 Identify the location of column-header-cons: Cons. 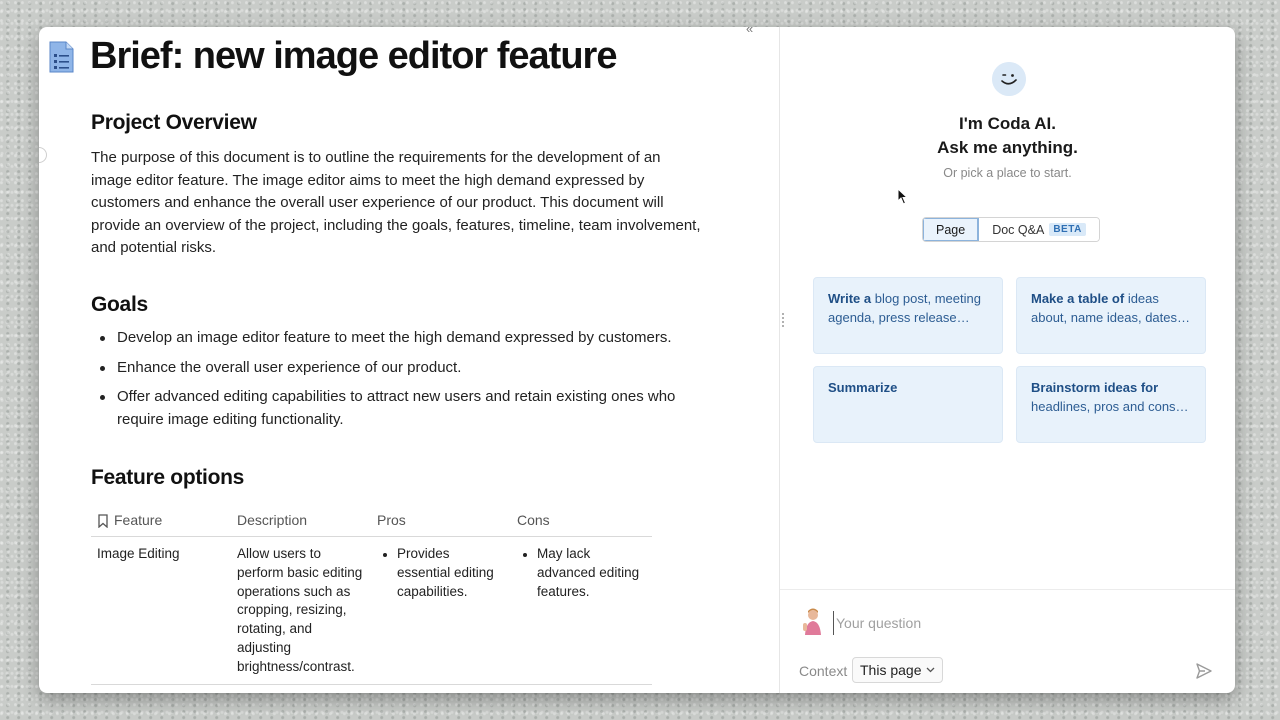
(581, 520).